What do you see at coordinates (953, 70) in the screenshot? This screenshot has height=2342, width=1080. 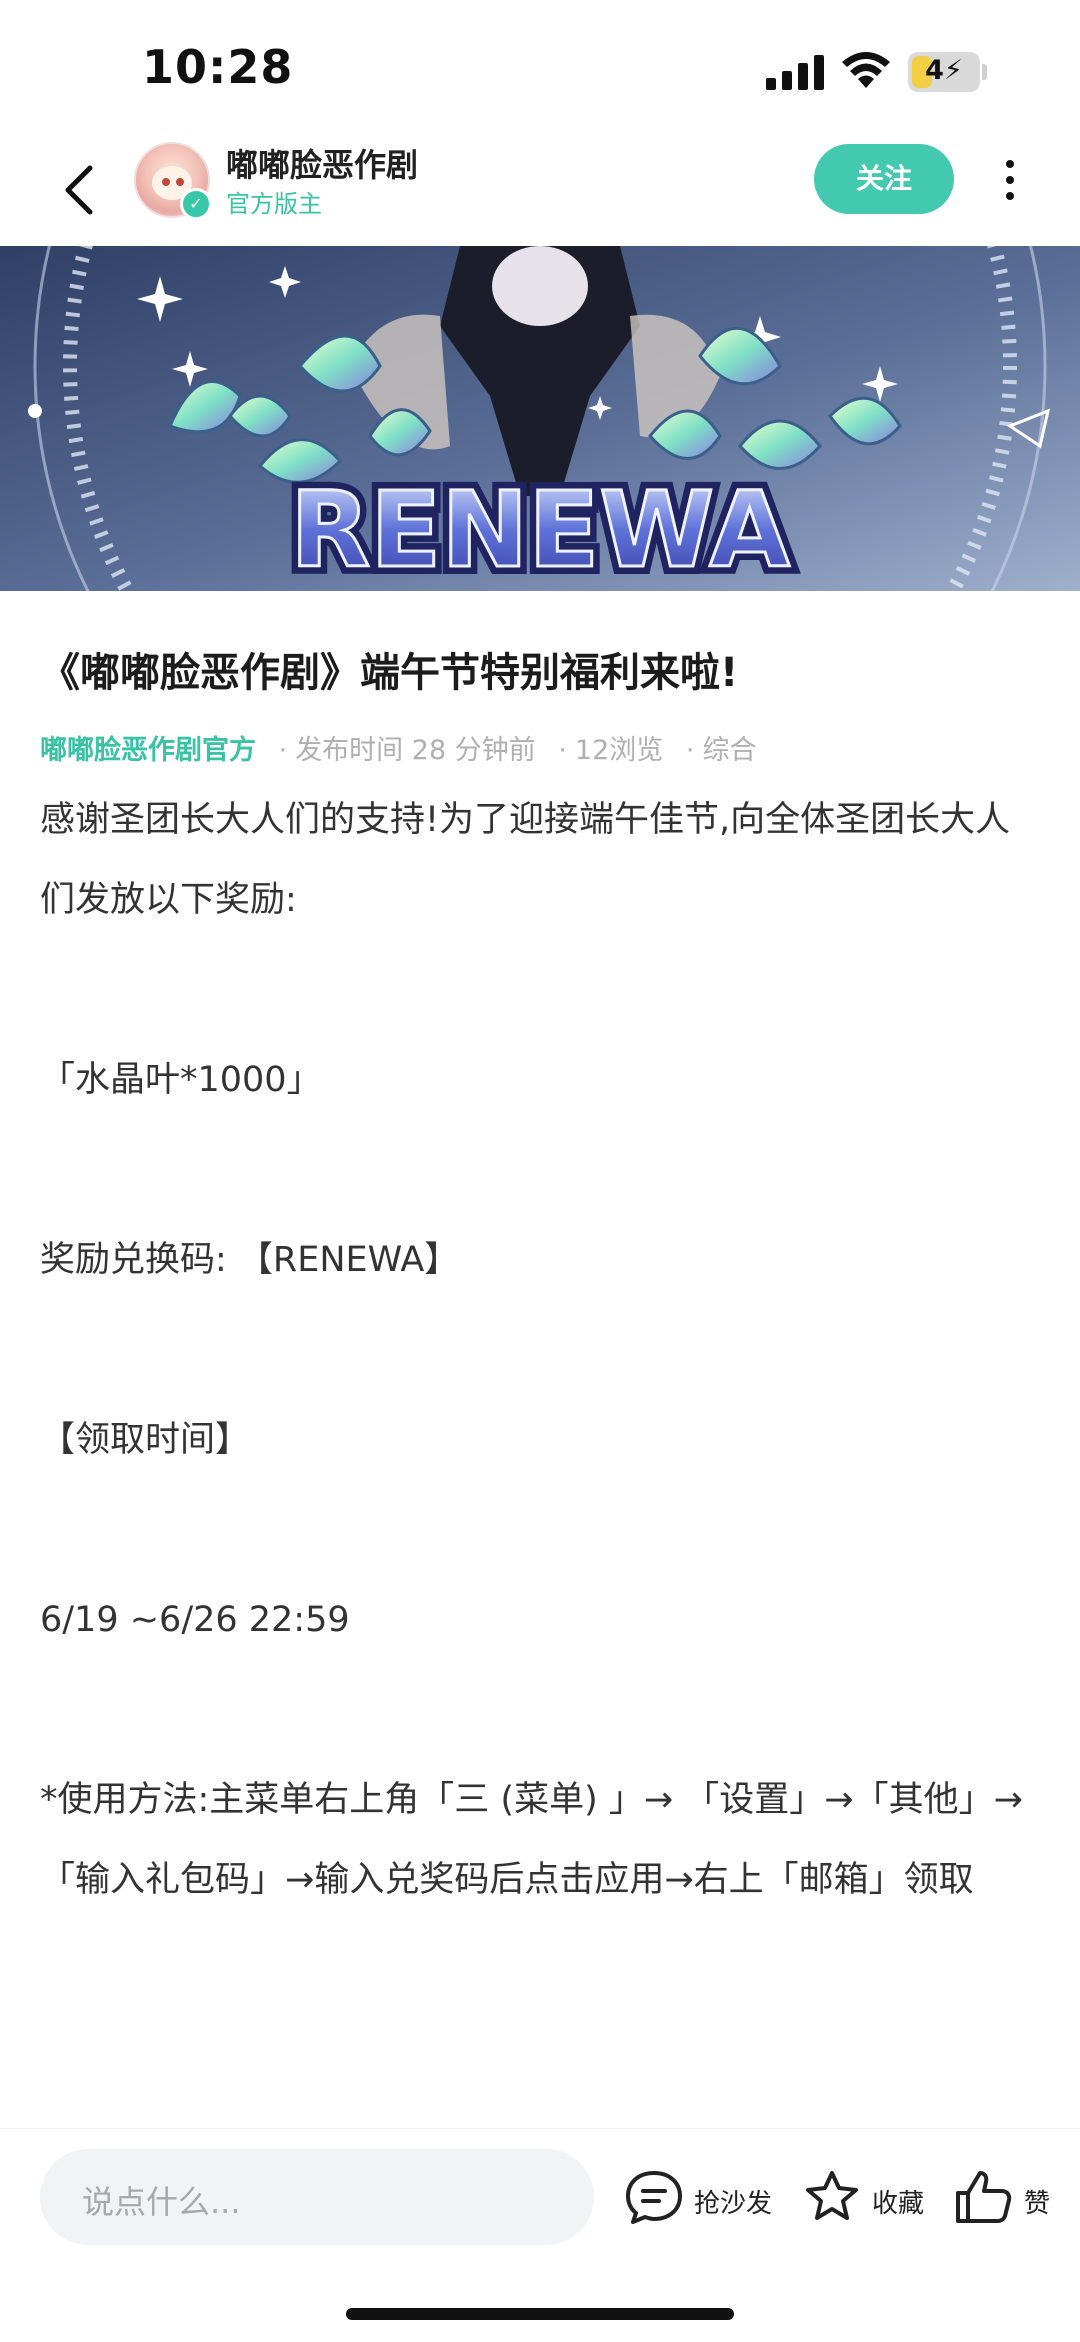 I see `charging-bolt-icon: ⚡` at bounding box center [953, 70].